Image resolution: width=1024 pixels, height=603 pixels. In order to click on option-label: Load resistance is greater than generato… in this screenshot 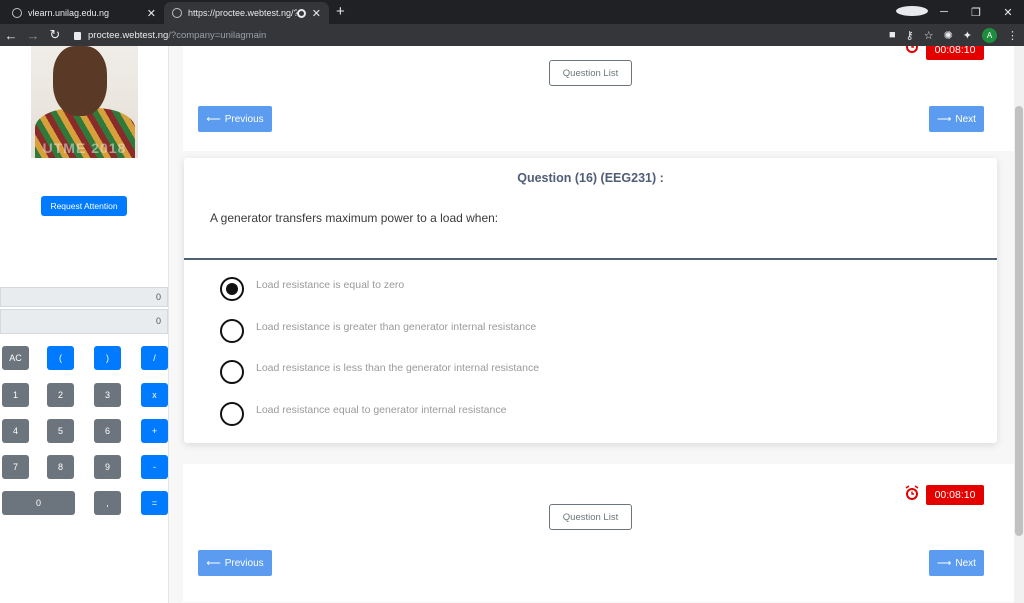, I will do `click(396, 327)`.